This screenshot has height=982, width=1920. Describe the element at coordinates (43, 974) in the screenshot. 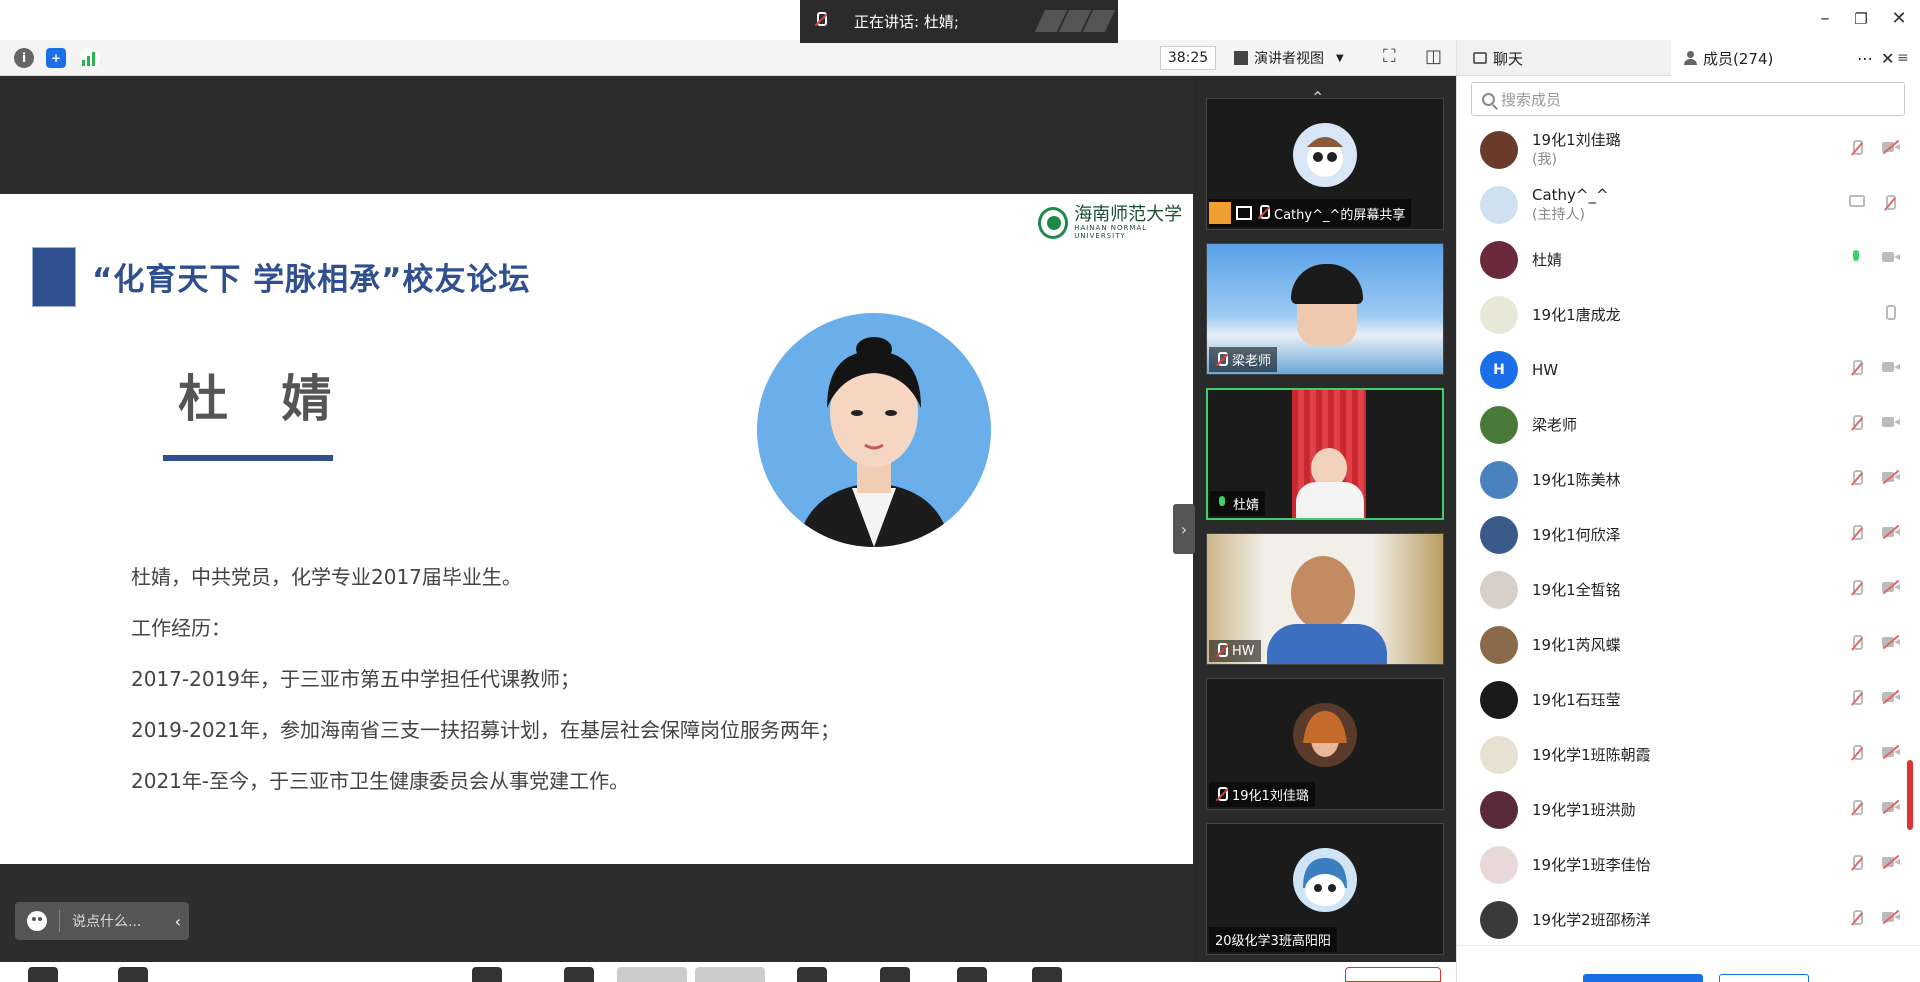

I see `mute-icon` at that location.